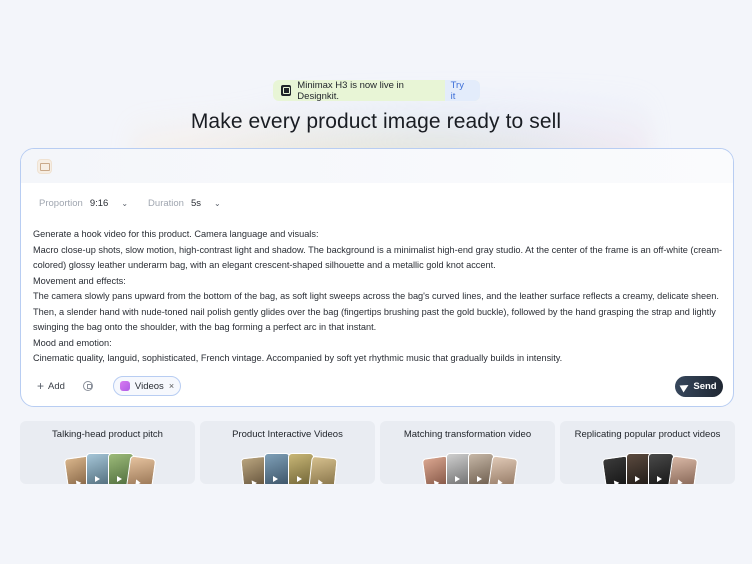 Image resolution: width=752 pixels, height=564 pixels. I want to click on attachment-bar, so click(377, 166).